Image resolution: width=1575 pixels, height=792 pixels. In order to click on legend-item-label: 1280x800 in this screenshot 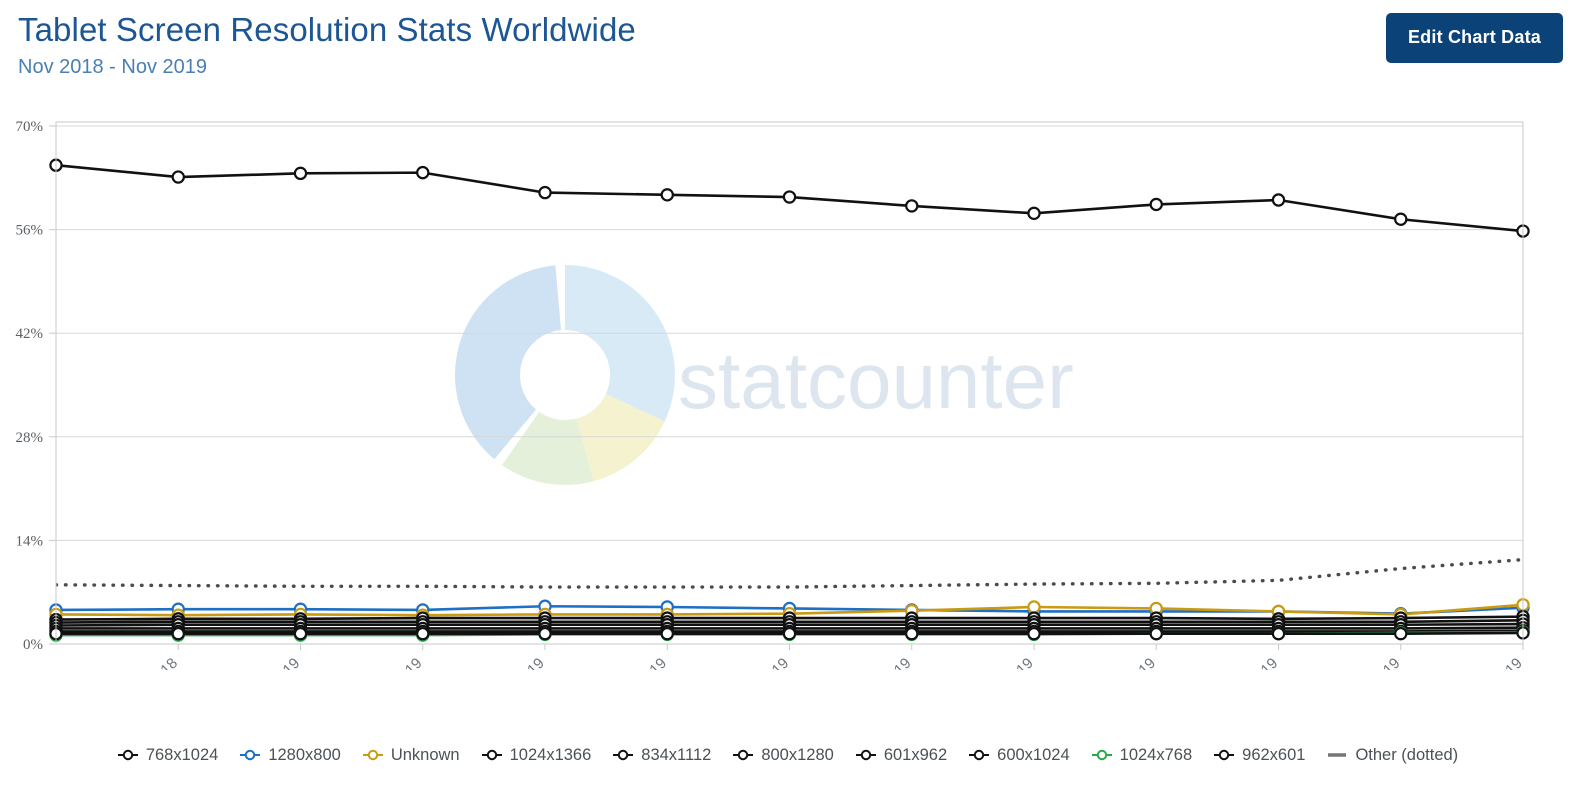, I will do `click(304, 754)`.